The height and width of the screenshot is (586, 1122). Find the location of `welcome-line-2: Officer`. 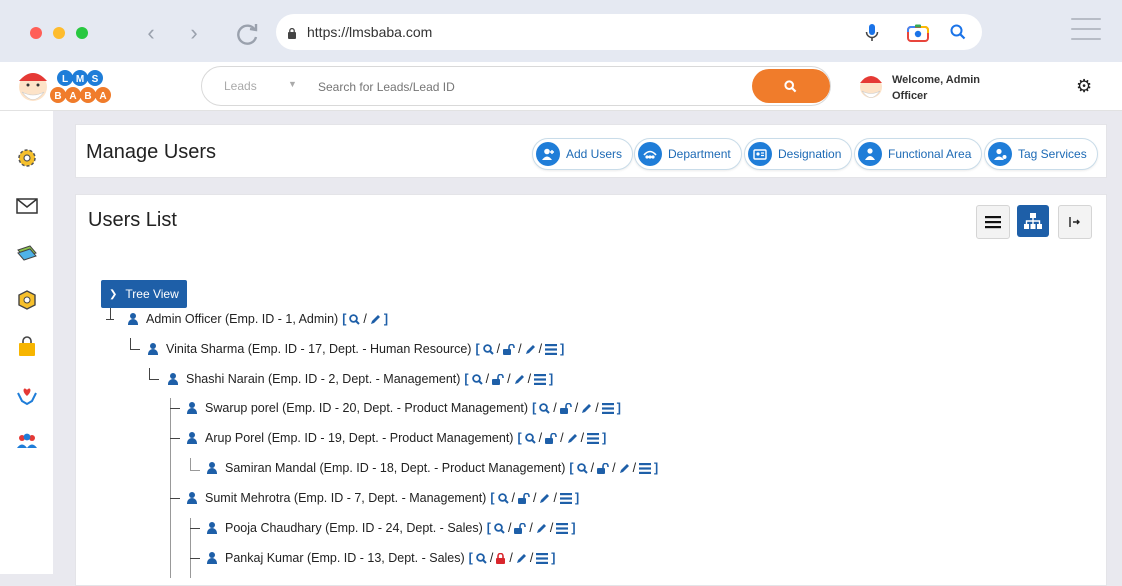

welcome-line-2: Officer is located at coordinates (910, 96).